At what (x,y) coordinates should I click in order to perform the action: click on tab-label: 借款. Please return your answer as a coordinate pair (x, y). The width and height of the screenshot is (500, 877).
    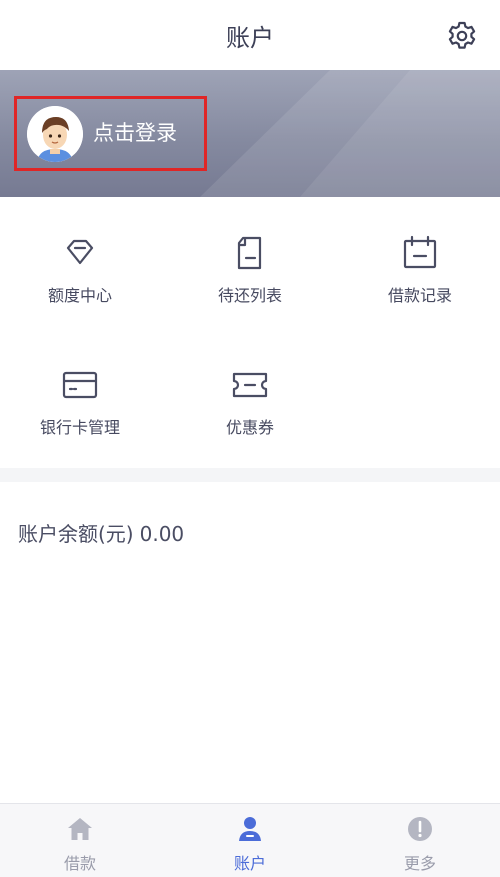
    Looking at the image, I should click on (79, 863).